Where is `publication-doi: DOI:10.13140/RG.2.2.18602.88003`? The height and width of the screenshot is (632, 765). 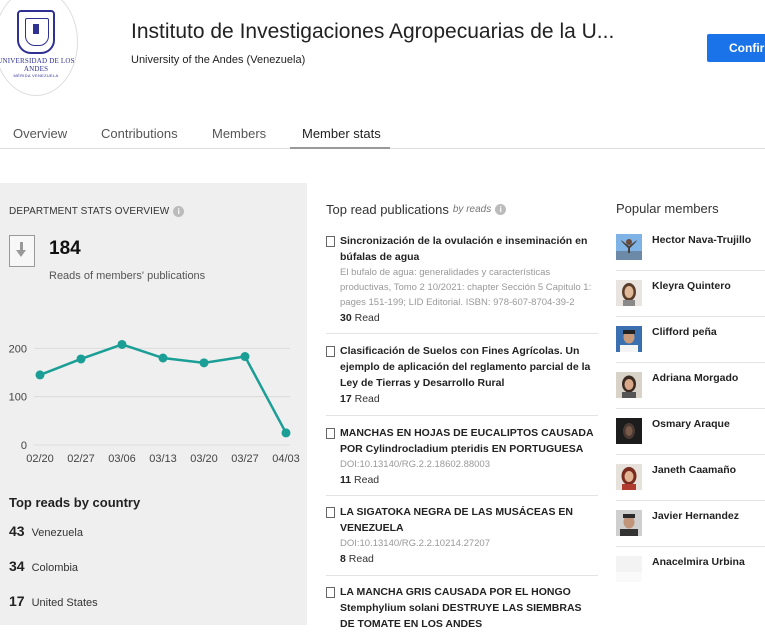
publication-doi: DOI:10.13140/RG.2.2.18602.88003 is located at coordinates (415, 464).